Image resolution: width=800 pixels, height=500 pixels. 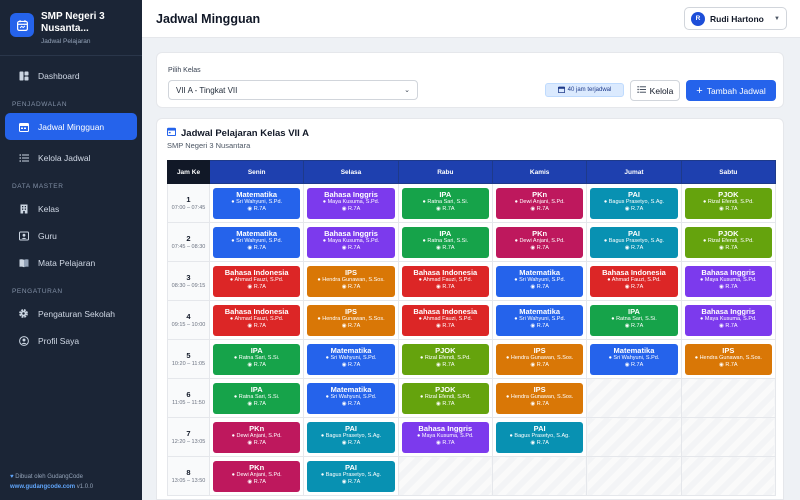 What do you see at coordinates (71, 28) in the screenshot?
I see `brand: SMP Negeri 3 Nusanta... Jadwal Pelajaran` at bounding box center [71, 28].